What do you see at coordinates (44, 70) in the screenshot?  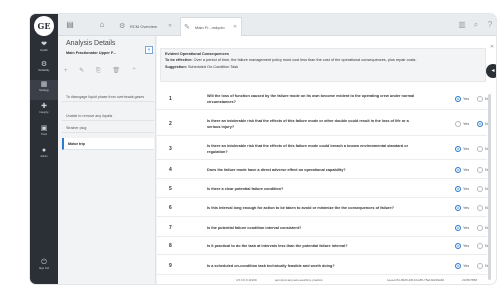 I see `nav-item-reliability: ⚙ Reliability` at bounding box center [44, 70].